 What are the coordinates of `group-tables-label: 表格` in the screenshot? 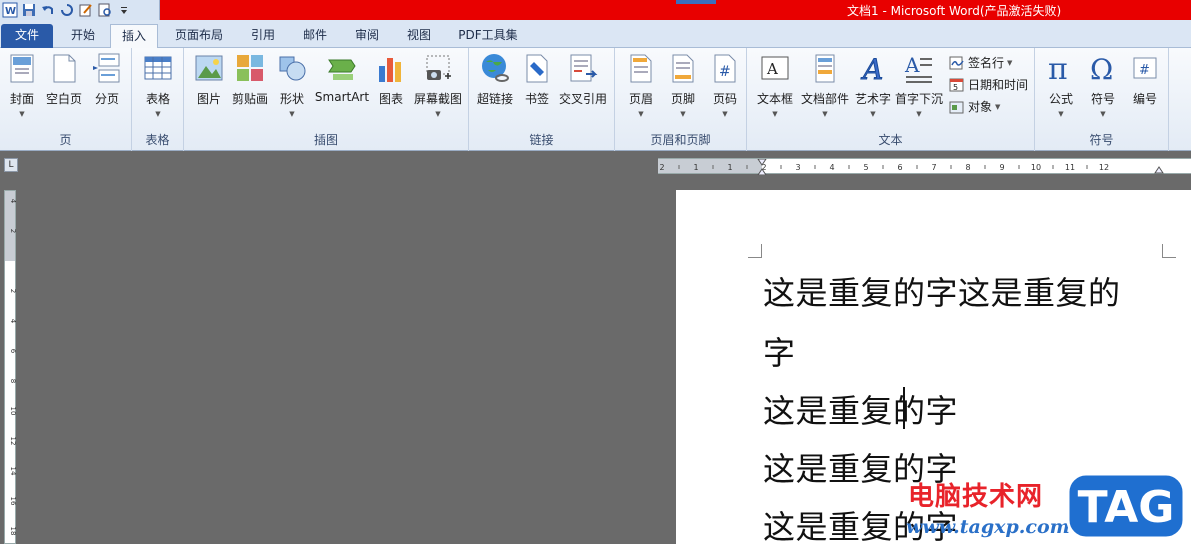 It's located at (157, 140).